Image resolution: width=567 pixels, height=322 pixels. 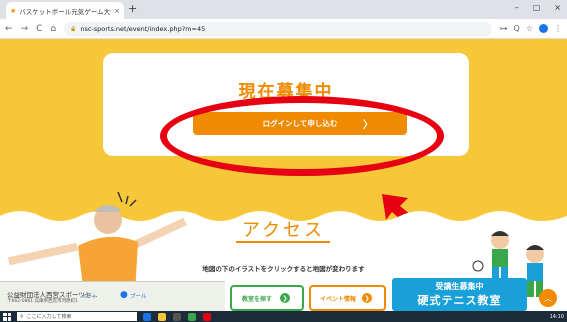 I want to click on office-app-icon, so click(x=207, y=316).